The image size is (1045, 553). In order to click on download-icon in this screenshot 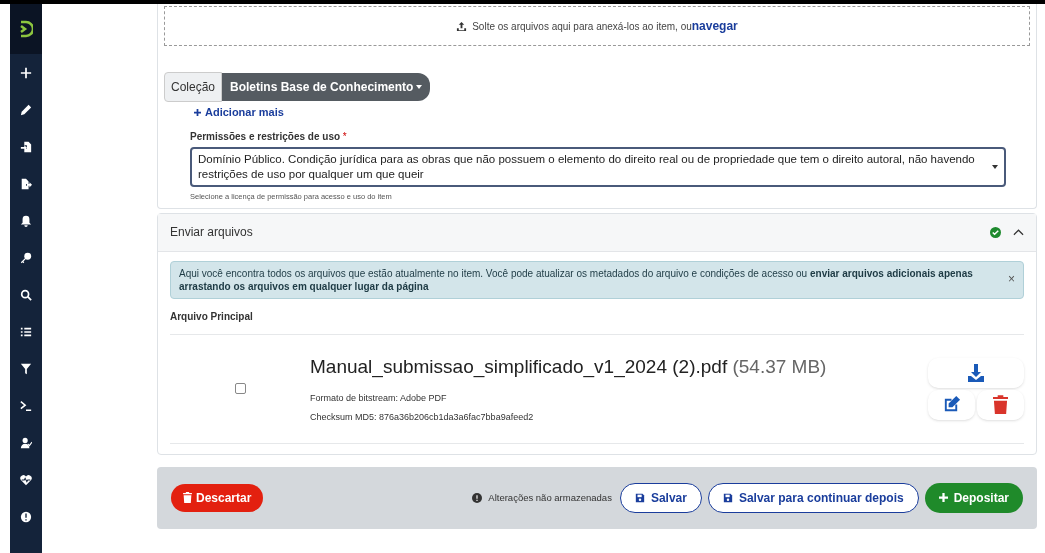, I will do `click(976, 372)`.